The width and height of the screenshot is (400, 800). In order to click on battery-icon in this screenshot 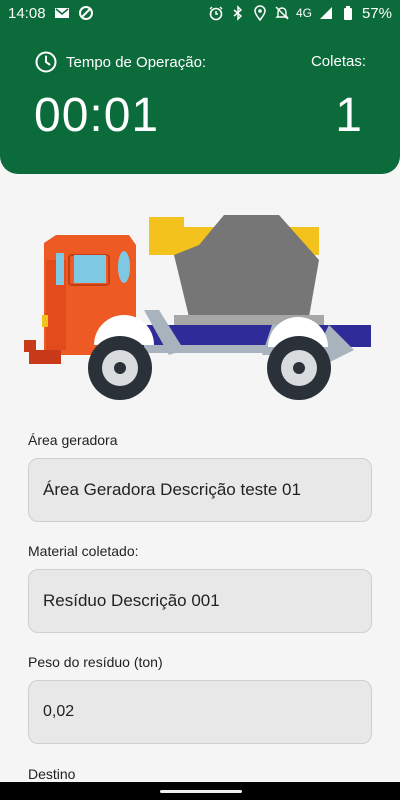, I will do `click(348, 13)`.